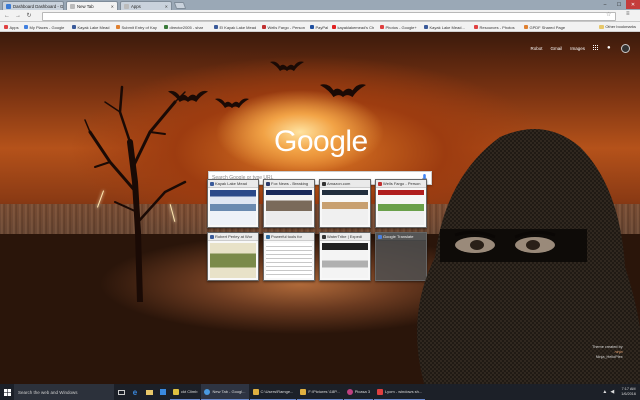  What do you see at coordinates (185, 392) in the screenshot?
I see `taskbar-task: ckt Climb` at bounding box center [185, 392].